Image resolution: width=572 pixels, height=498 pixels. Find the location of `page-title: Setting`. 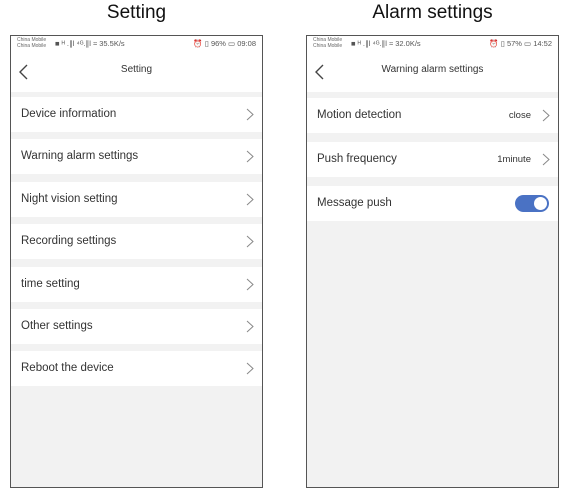

page-title: Setting is located at coordinates (136, 69).